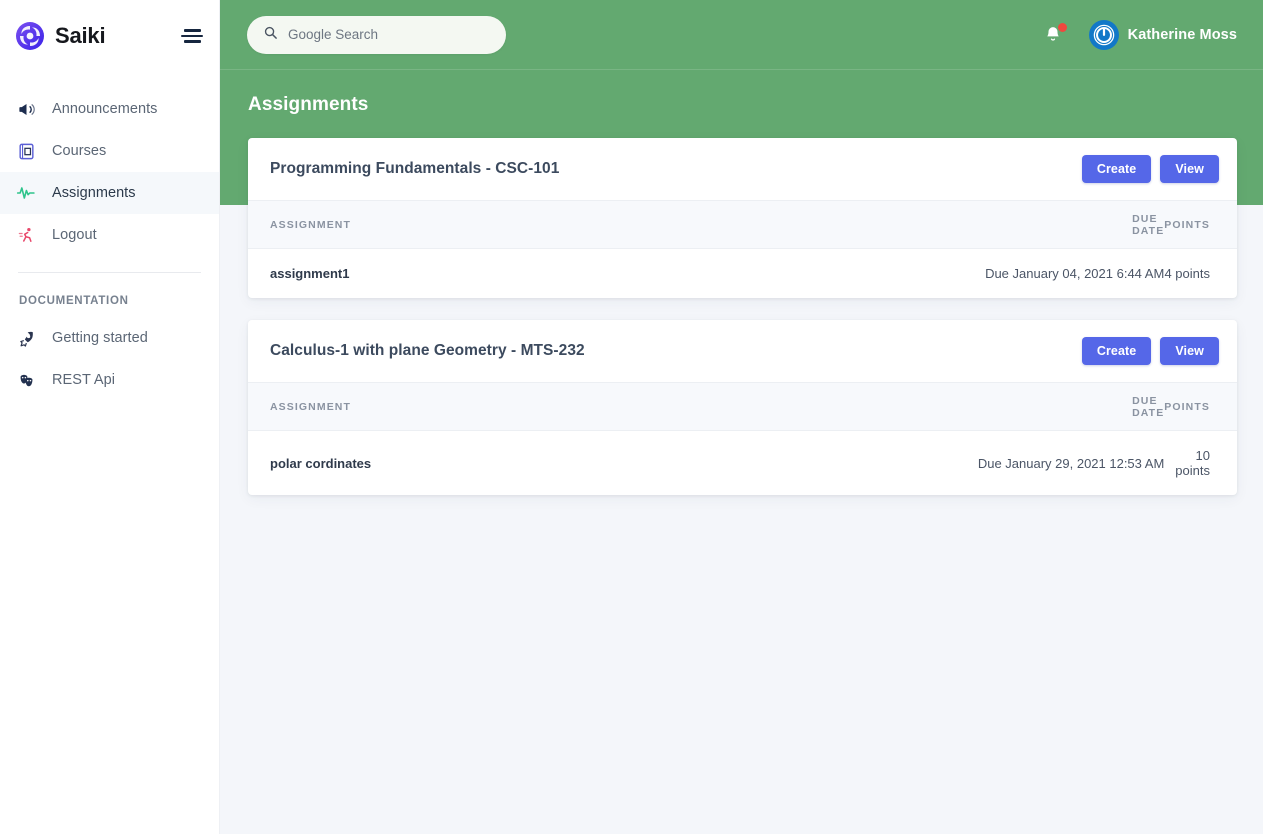 The height and width of the screenshot is (834, 1263). Describe the element at coordinates (310, 273) in the screenshot. I see `assignment-name: assignment1` at that location.